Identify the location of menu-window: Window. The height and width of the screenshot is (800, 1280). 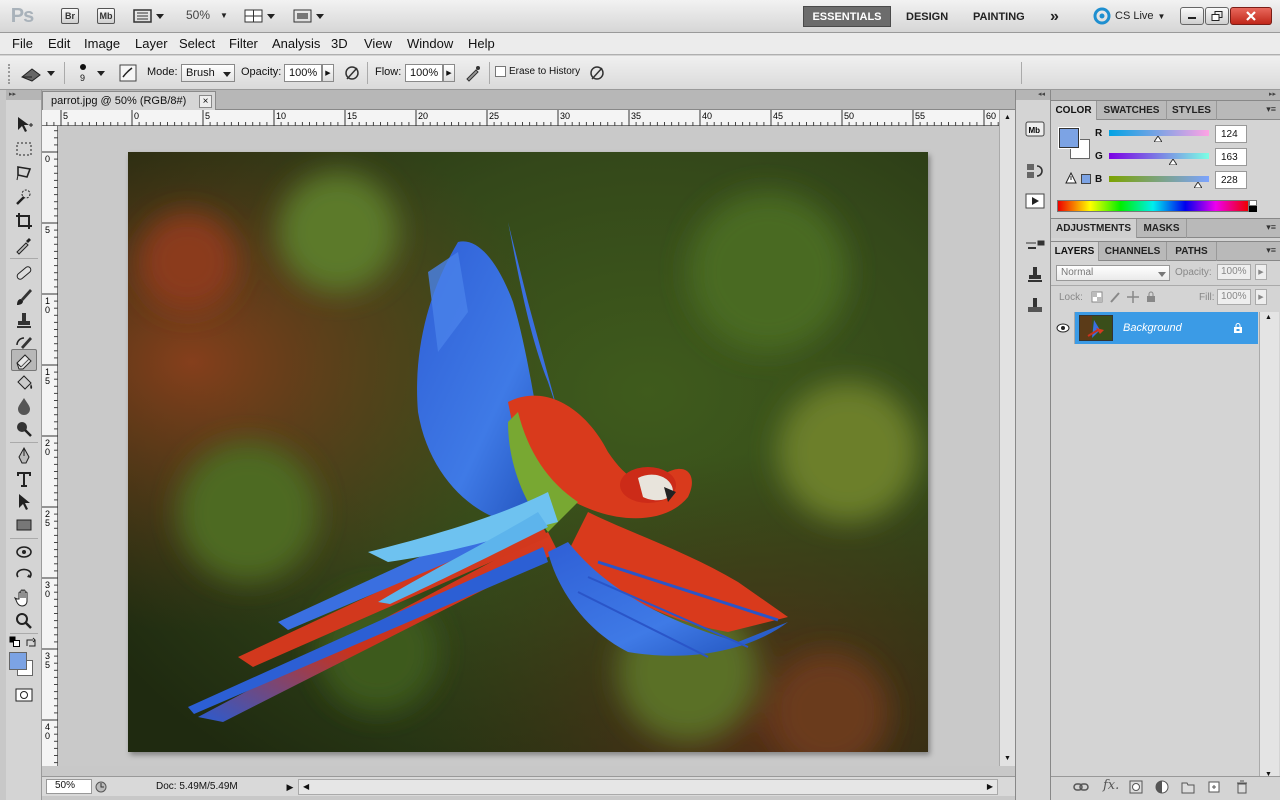
(430, 43).